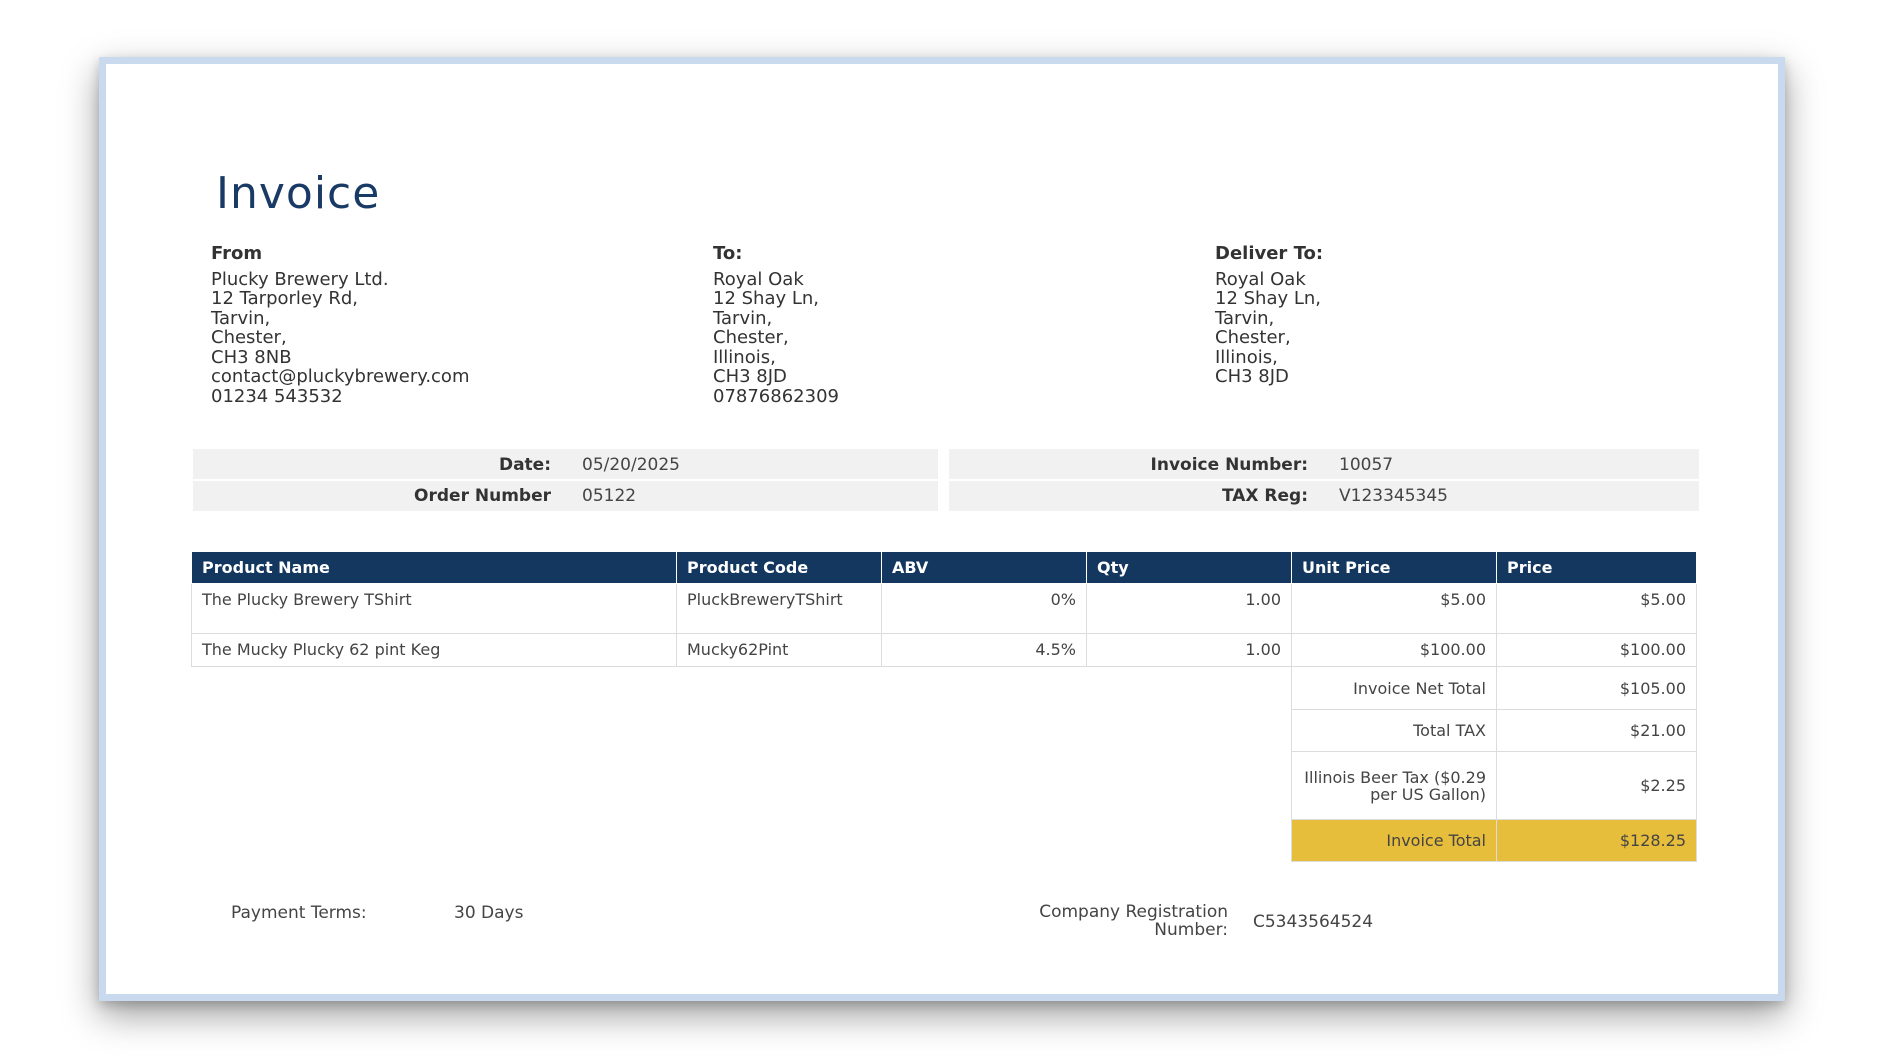 This screenshot has height=1059, width=1884. Describe the element at coordinates (1313, 922) in the screenshot. I see `company-registration-value: C5343564524` at that location.